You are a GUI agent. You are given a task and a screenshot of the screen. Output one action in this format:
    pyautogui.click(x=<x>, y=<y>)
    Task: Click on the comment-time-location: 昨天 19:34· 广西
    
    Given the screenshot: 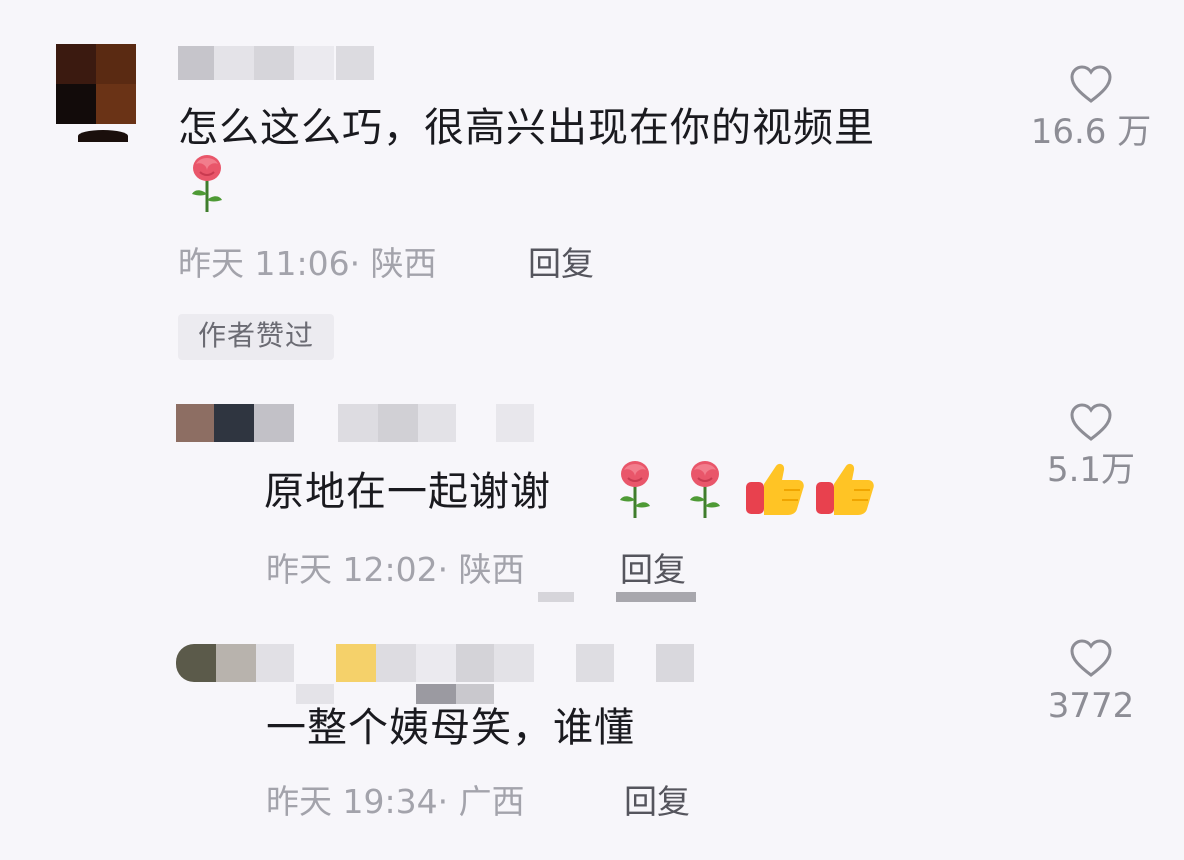 What is the action you would take?
    pyautogui.click(x=395, y=801)
    